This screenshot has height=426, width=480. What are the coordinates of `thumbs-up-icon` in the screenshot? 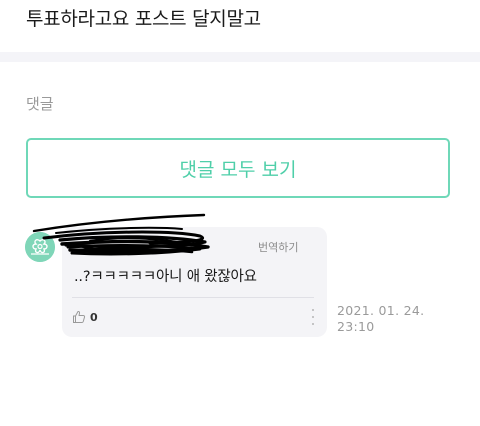 It's located at (79, 316).